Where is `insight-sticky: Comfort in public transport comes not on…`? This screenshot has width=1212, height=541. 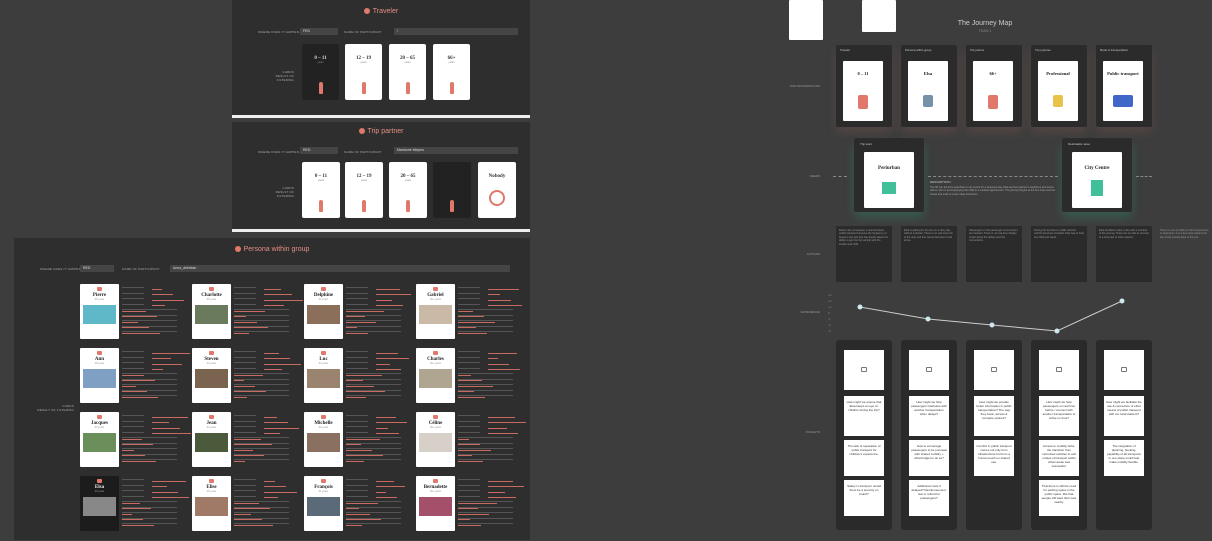
insight-sticky: Comfort in public transport comes not on… is located at coordinates (994, 458).